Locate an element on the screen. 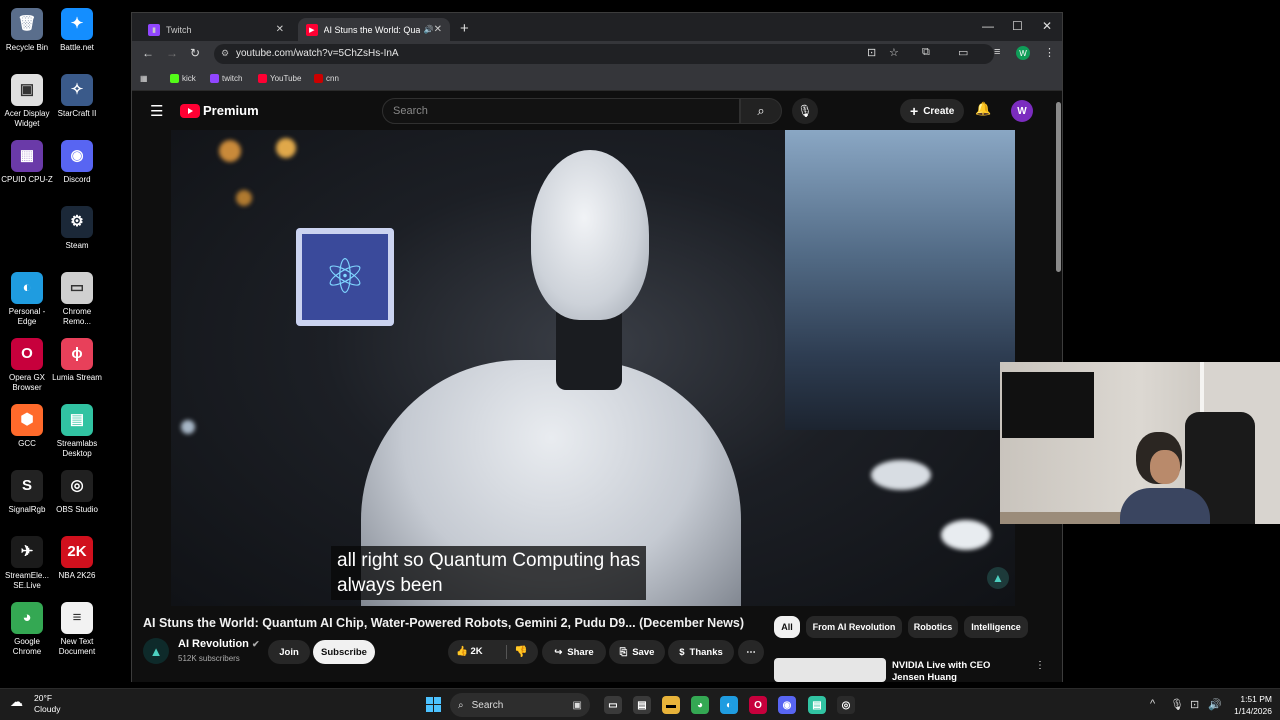 The width and height of the screenshot is (1280, 720). streamlabs-icon: ▤ is located at coordinates (817, 705).